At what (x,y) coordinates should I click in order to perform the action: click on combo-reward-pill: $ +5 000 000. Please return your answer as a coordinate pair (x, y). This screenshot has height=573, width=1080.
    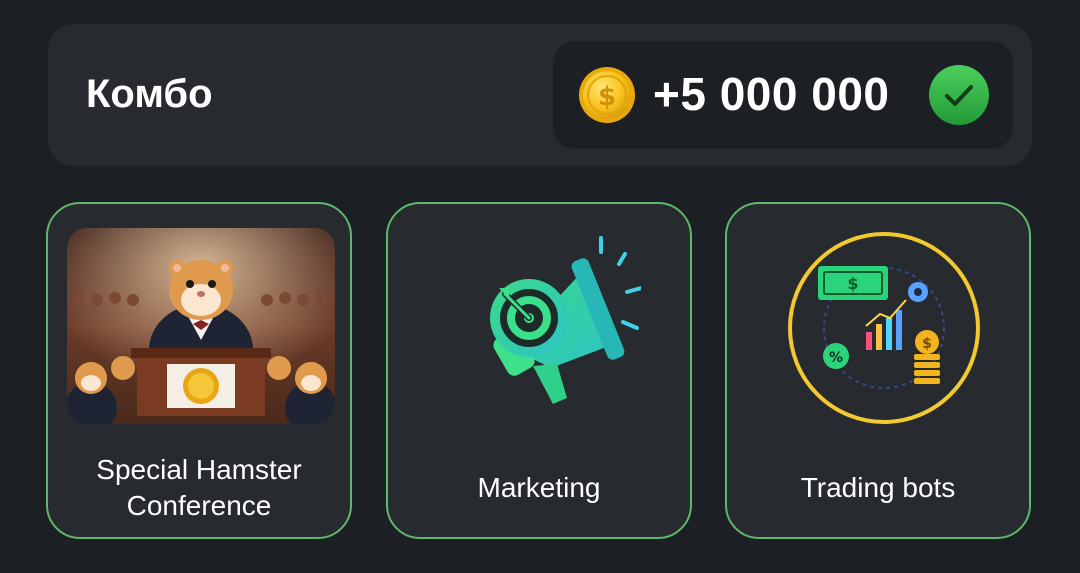
    Looking at the image, I should click on (783, 95).